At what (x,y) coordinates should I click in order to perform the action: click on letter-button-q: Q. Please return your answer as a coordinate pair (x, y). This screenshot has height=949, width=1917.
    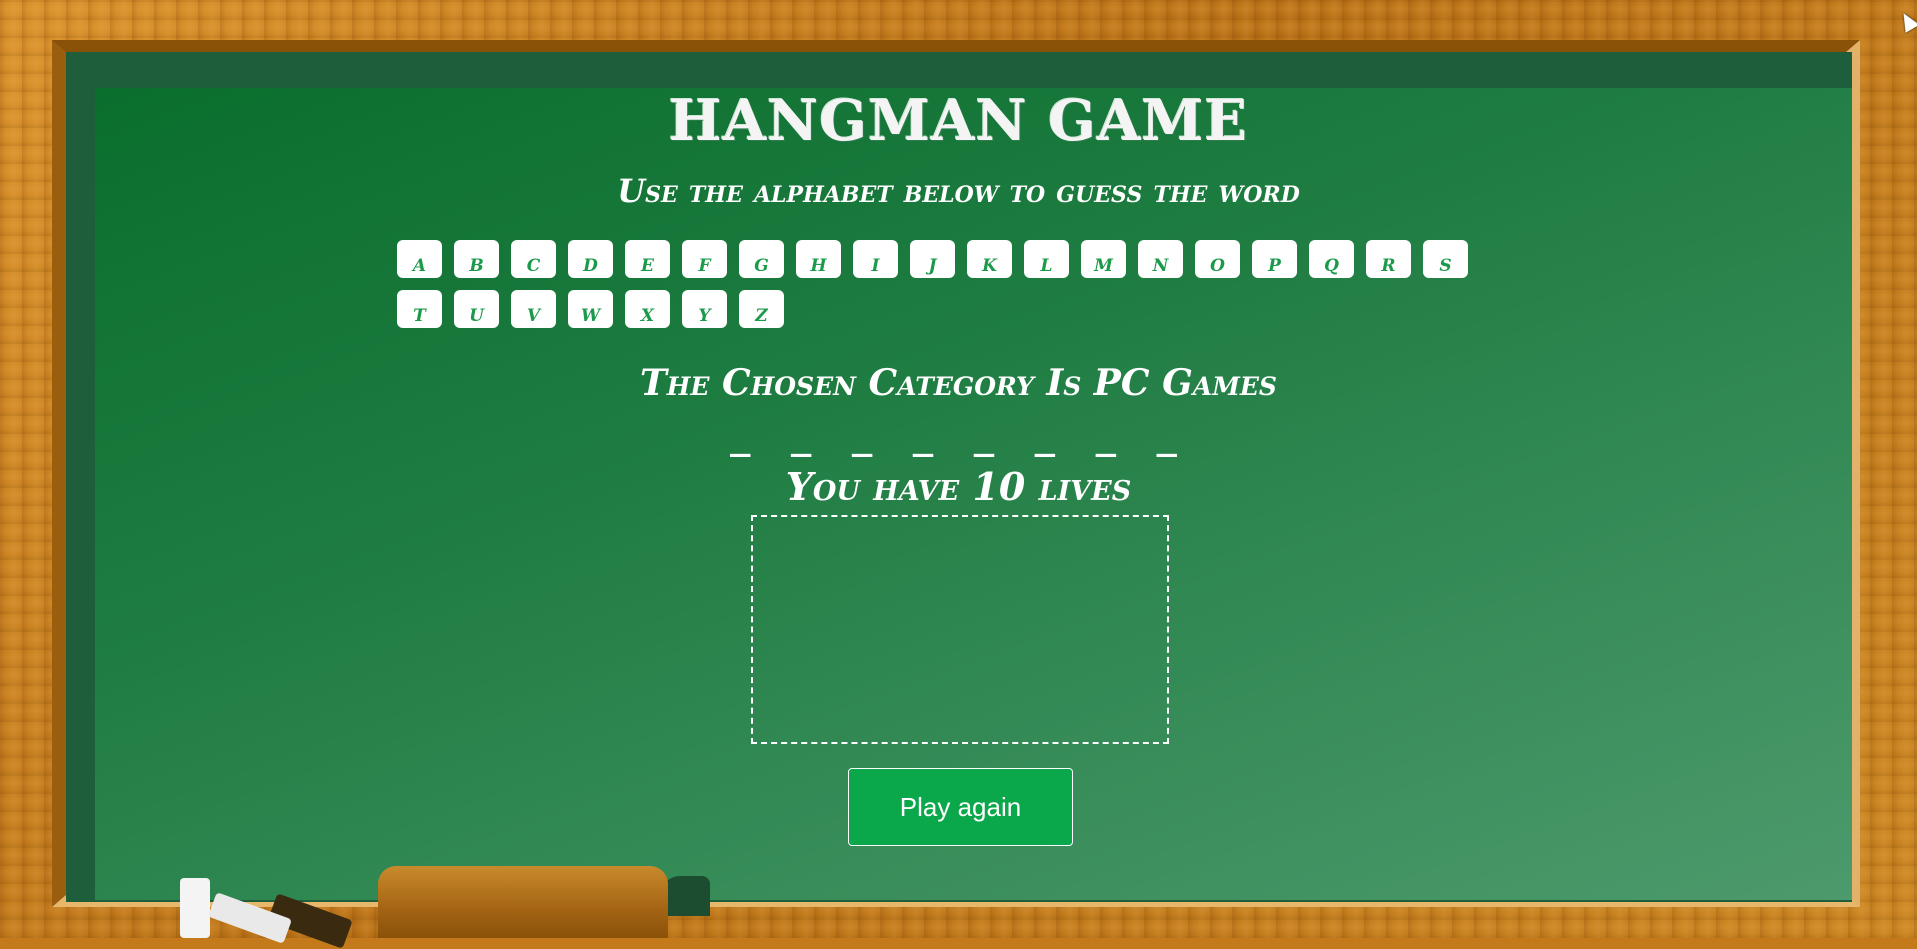
    Looking at the image, I should click on (1331, 259).